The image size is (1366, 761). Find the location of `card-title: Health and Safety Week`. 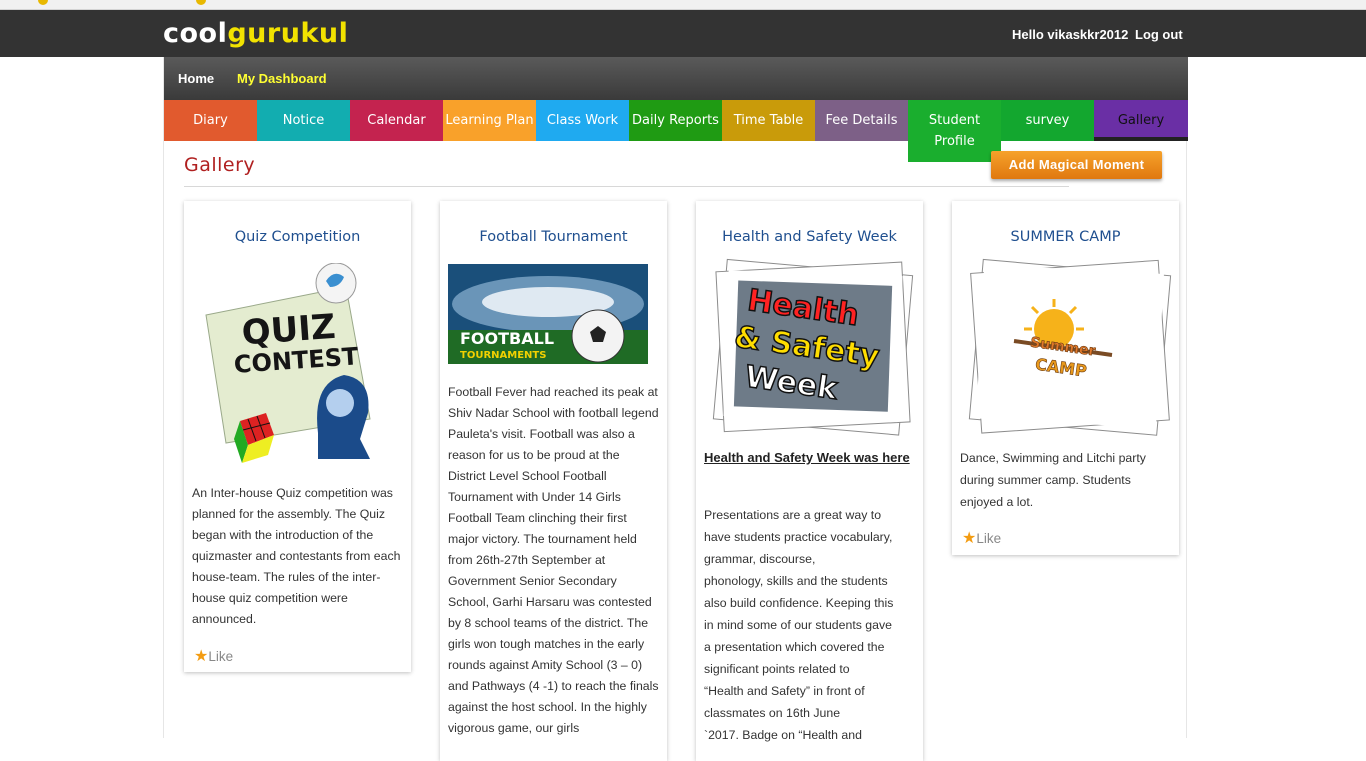

card-title: Health and Safety Week is located at coordinates (809, 237).